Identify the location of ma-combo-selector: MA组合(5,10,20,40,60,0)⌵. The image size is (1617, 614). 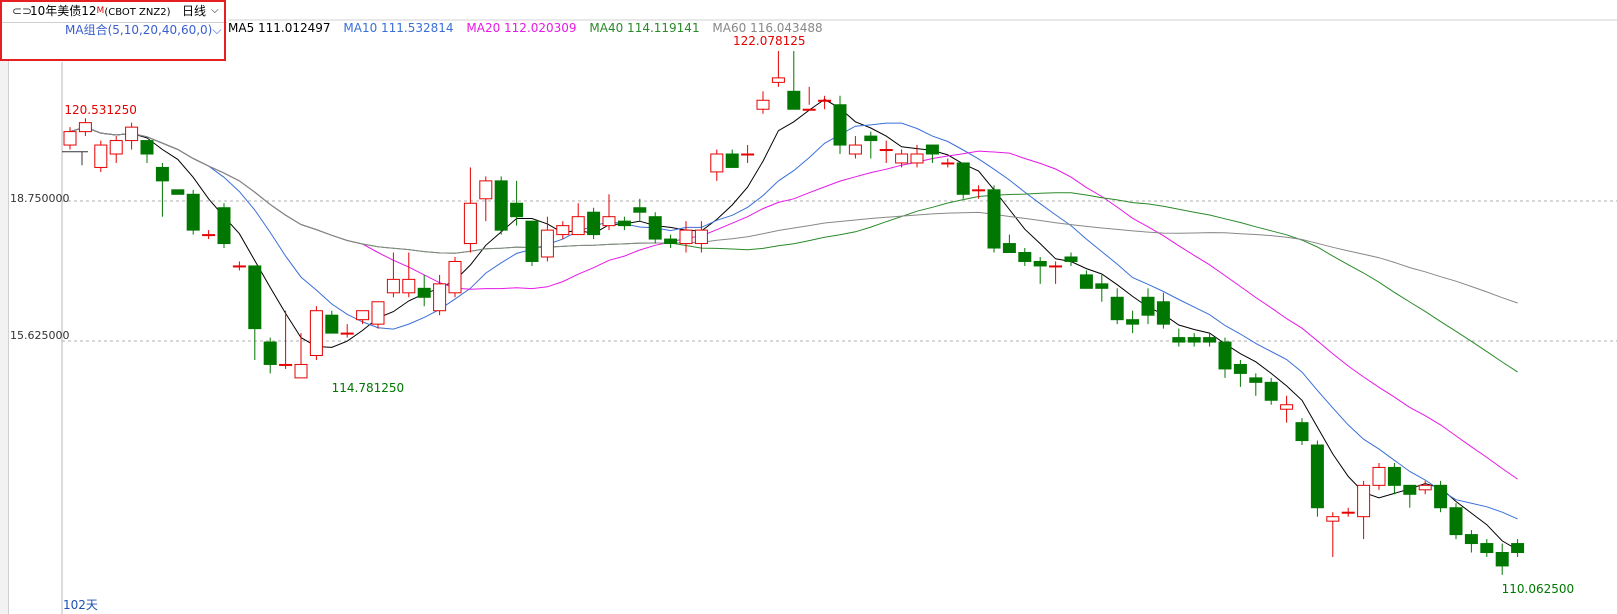
(143, 29).